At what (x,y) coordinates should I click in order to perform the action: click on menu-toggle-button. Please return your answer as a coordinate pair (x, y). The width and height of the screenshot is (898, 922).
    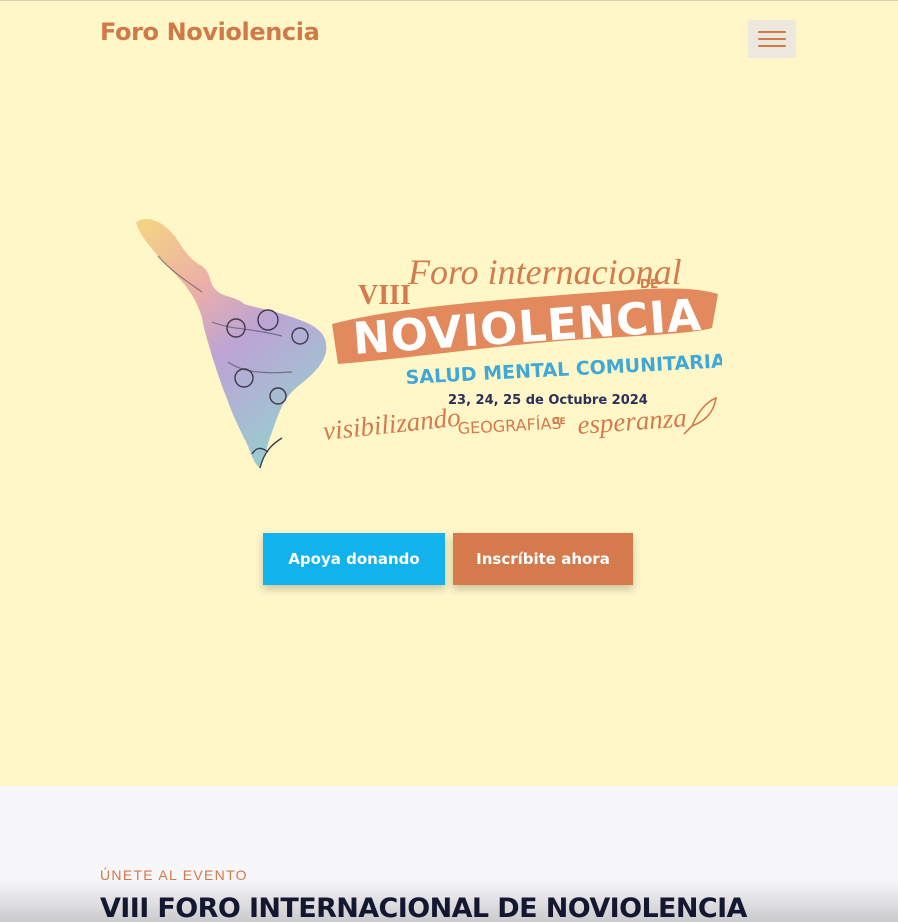
    Looking at the image, I should click on (772, 39).